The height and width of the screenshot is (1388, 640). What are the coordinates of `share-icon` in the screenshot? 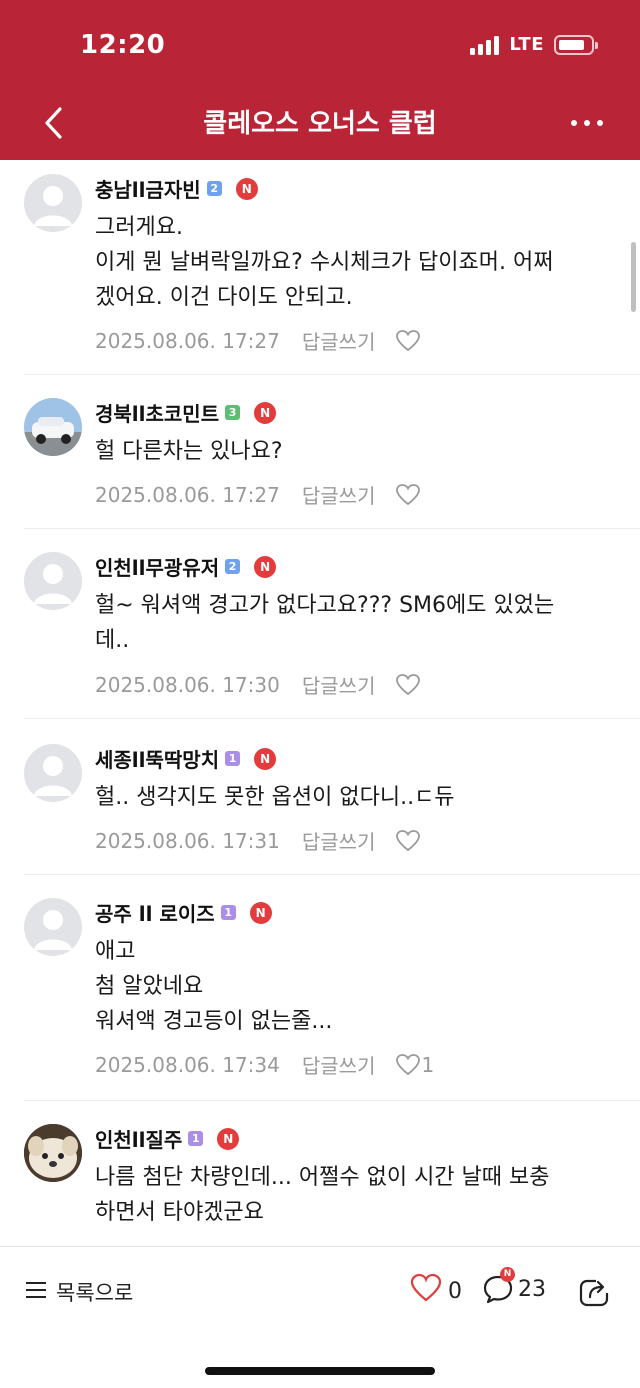 It's located at (595, 1294).